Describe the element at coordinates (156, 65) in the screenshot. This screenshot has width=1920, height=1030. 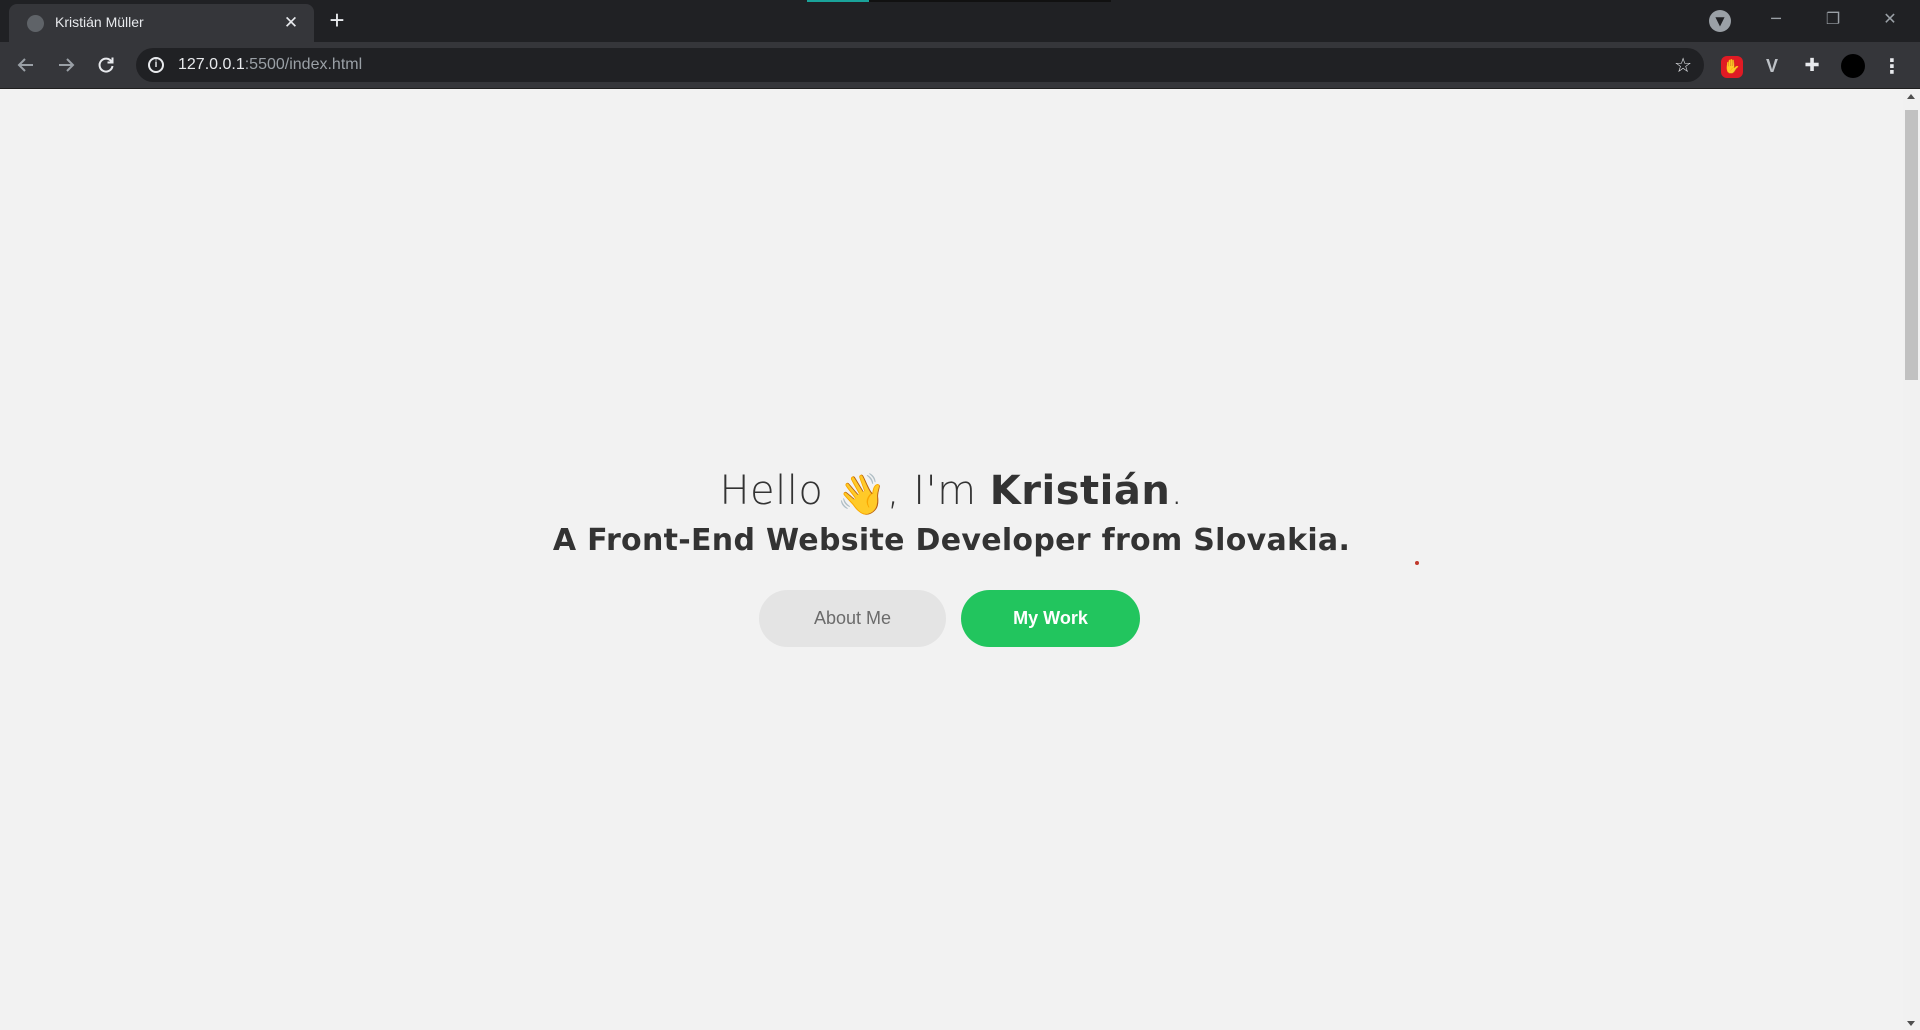
I see `info-icon: i` at that location.